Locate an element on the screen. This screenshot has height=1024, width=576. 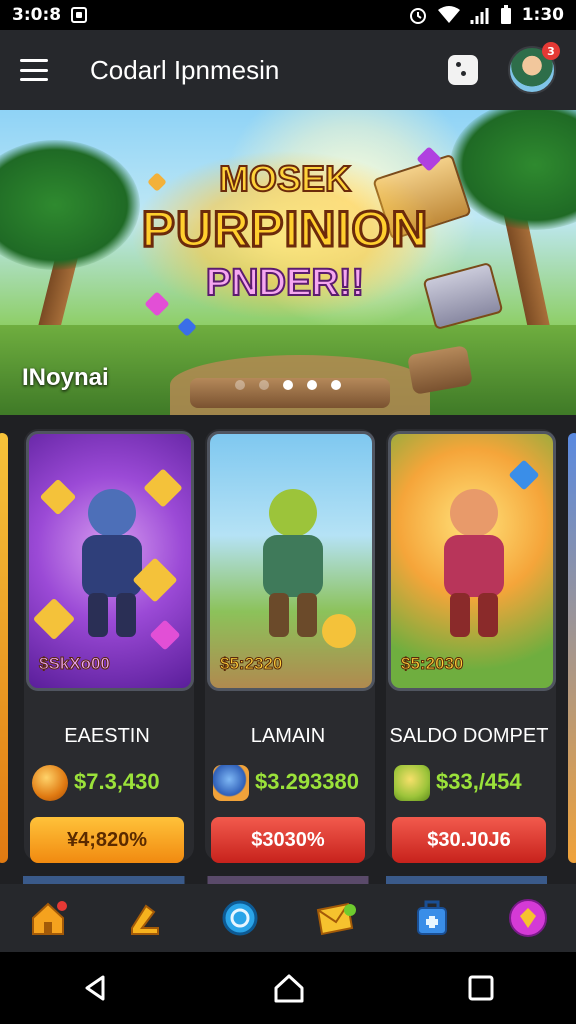
notification-icon is located at coordinates (79, 15).